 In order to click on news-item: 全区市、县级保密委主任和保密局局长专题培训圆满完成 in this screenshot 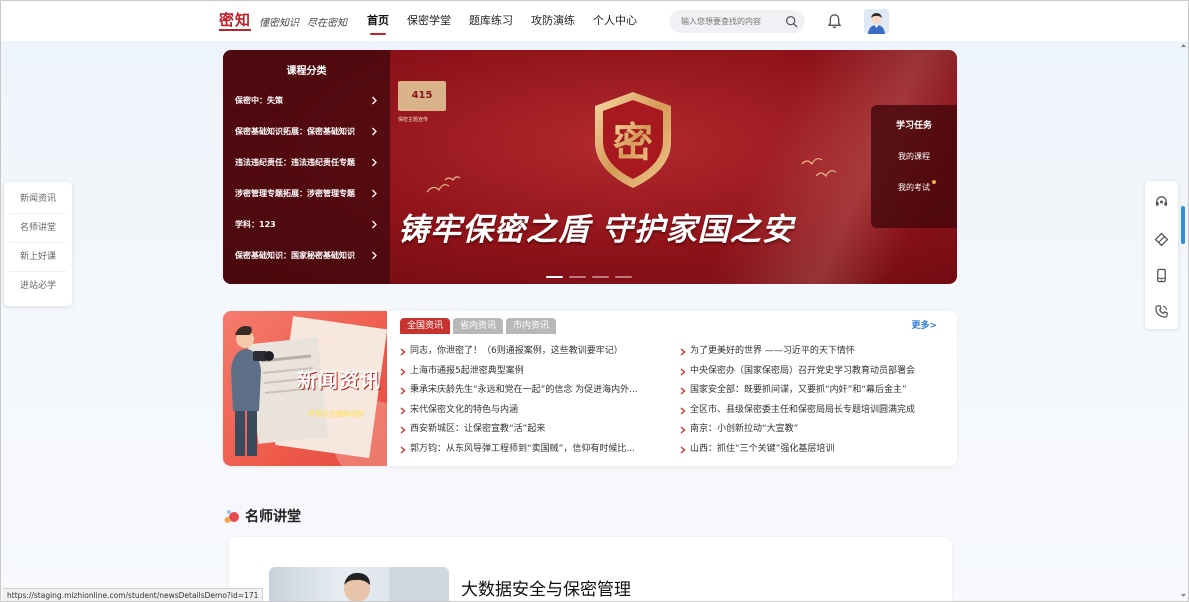, I will do `click(815, 411)`.